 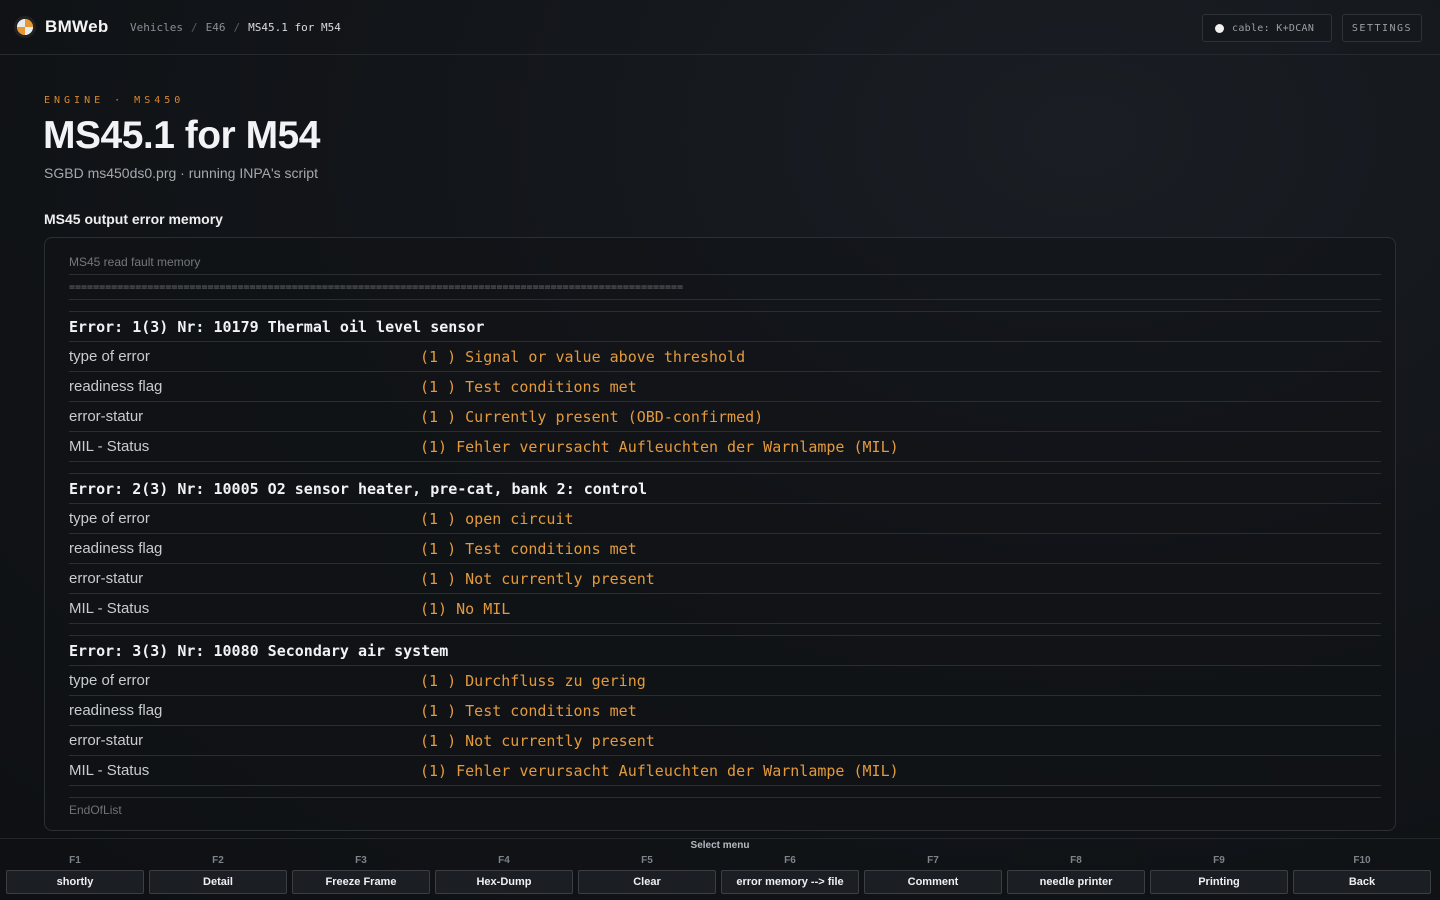 I want to click on fkey-shortly-button: shortly, so click(x=75, y=882).